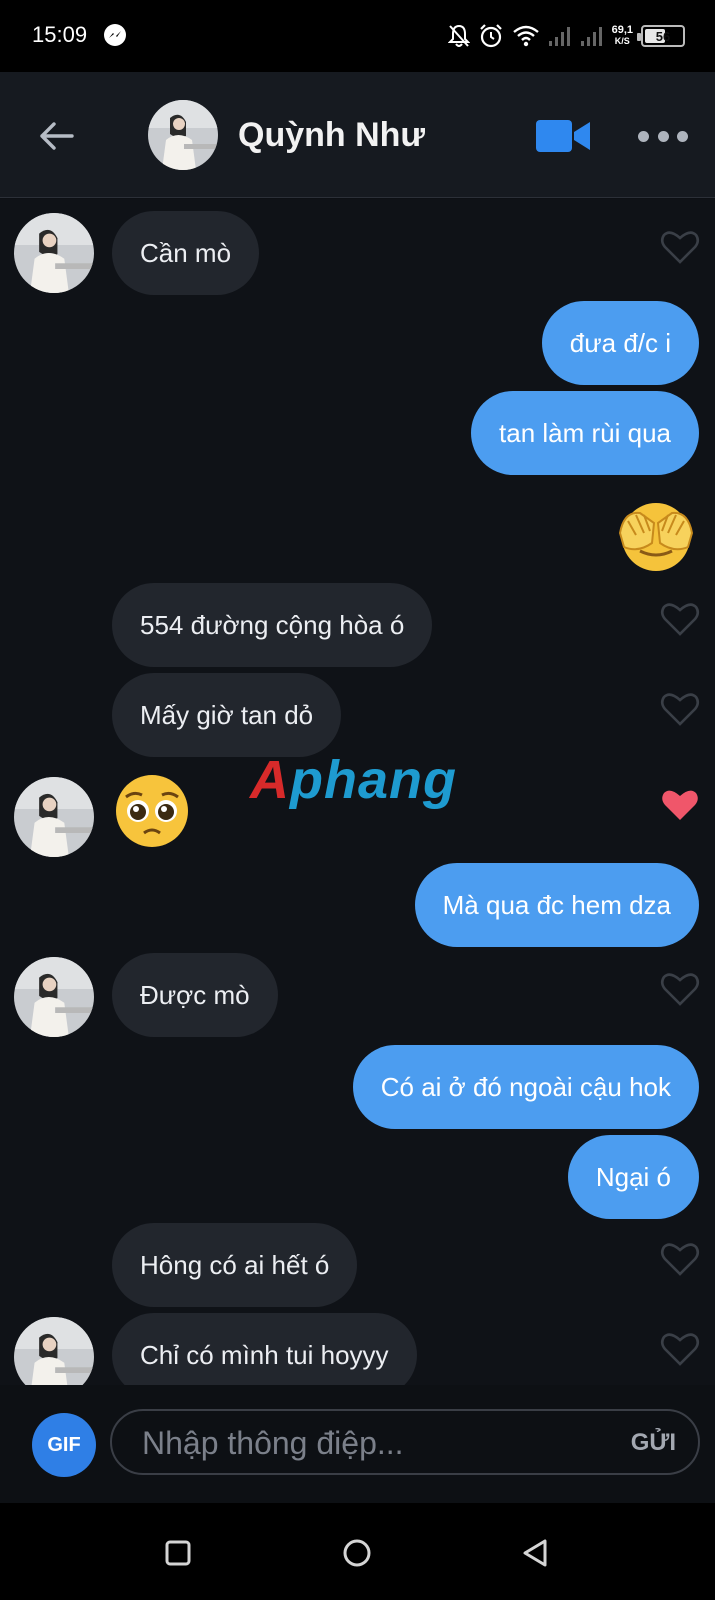 Image resolution: width=715 pixels, height=1600 pixels. What do you see at coordinates (525, 1087) in the screenshot?
I see `message-bubble-outgoing: Có ai ở đó ngoài cậu hok` at bounding box center [525, 1087].